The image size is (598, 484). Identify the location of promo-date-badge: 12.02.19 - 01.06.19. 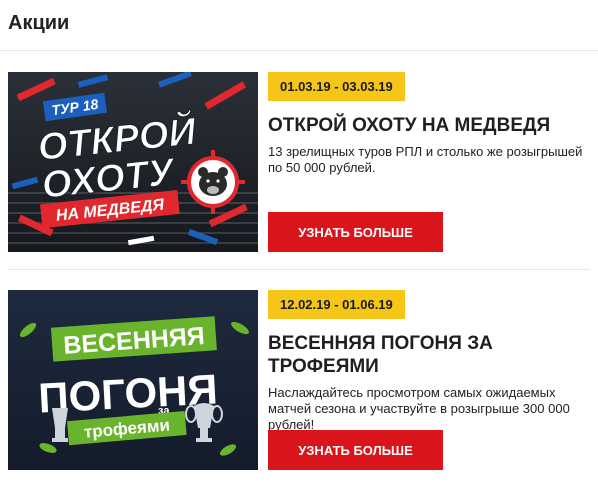
(336, 304).